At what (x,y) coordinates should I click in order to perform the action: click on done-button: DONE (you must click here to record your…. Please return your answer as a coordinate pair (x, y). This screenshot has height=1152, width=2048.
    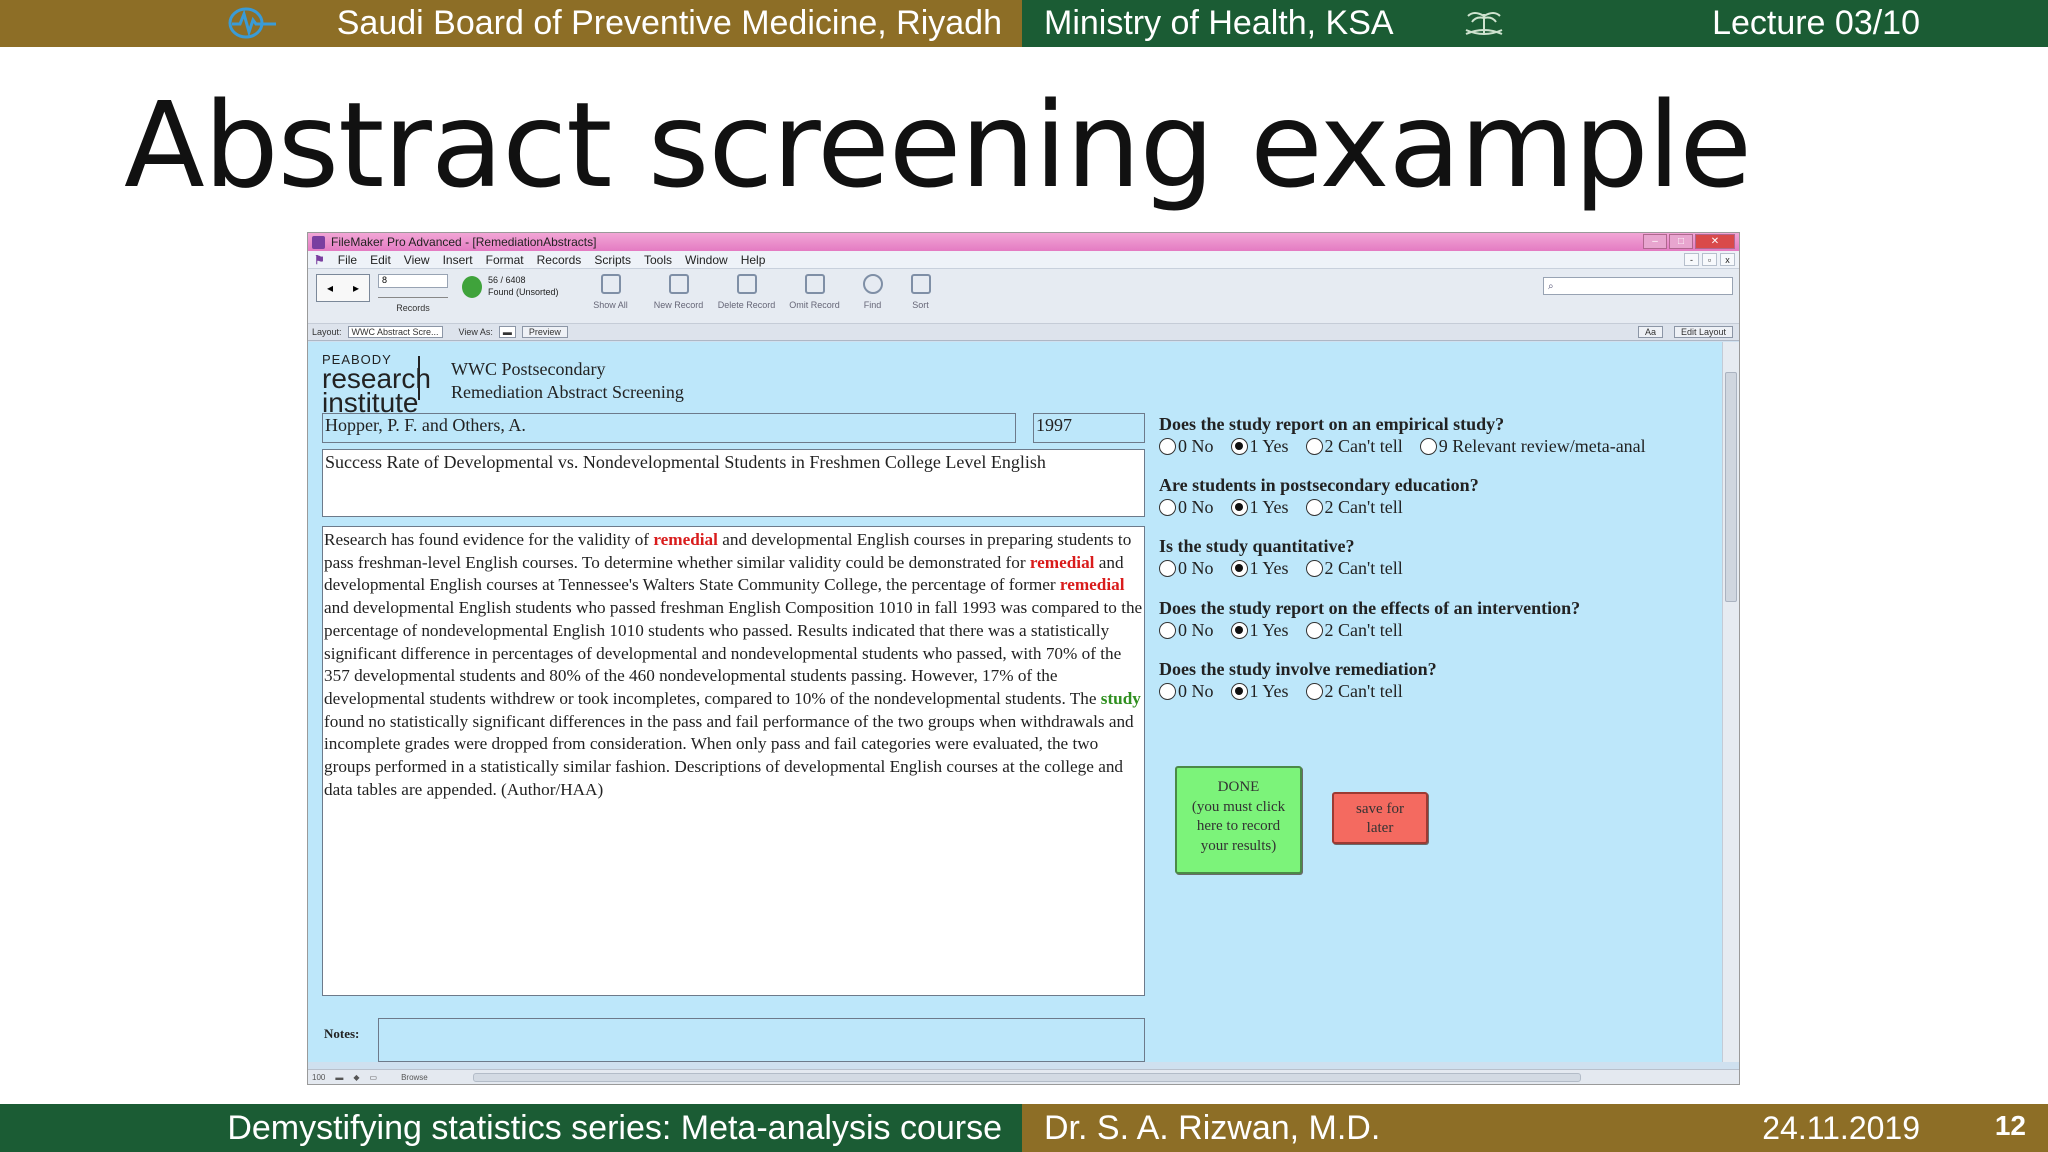
    Looking at the image, I should click on (1238, 820).